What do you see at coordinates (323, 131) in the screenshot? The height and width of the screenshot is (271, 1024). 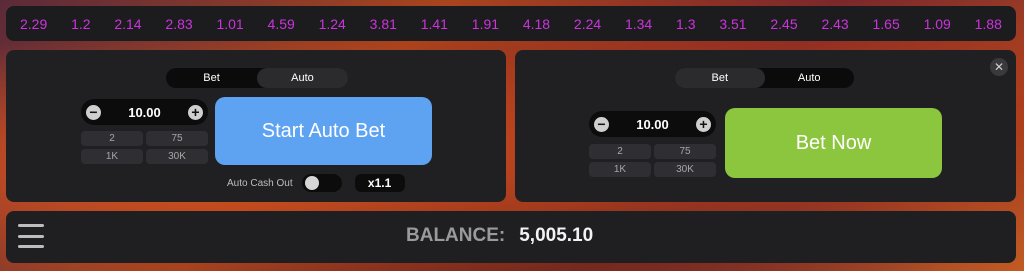 I see `start-auto-bet-button: Start Auto Bet` at bounding box center [323, 131].